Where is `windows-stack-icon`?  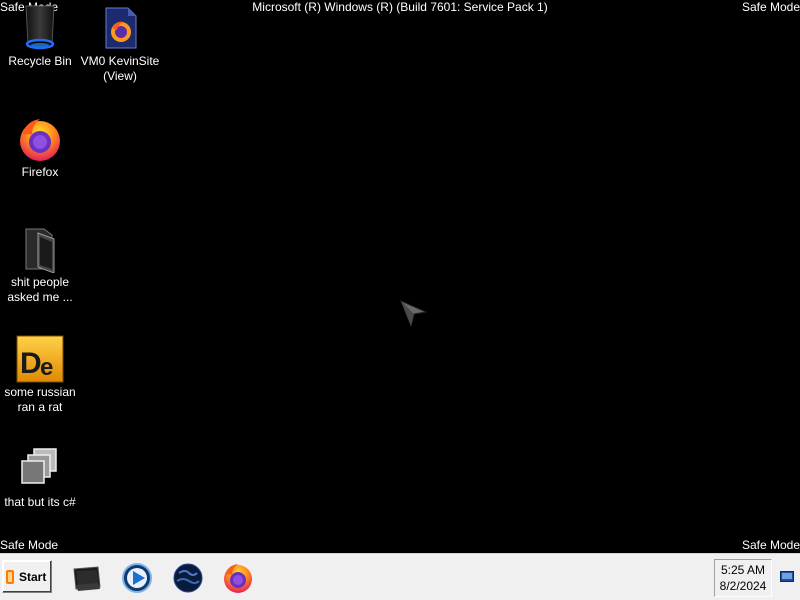
windows-stack-icon is located at coordinates (40, 469).